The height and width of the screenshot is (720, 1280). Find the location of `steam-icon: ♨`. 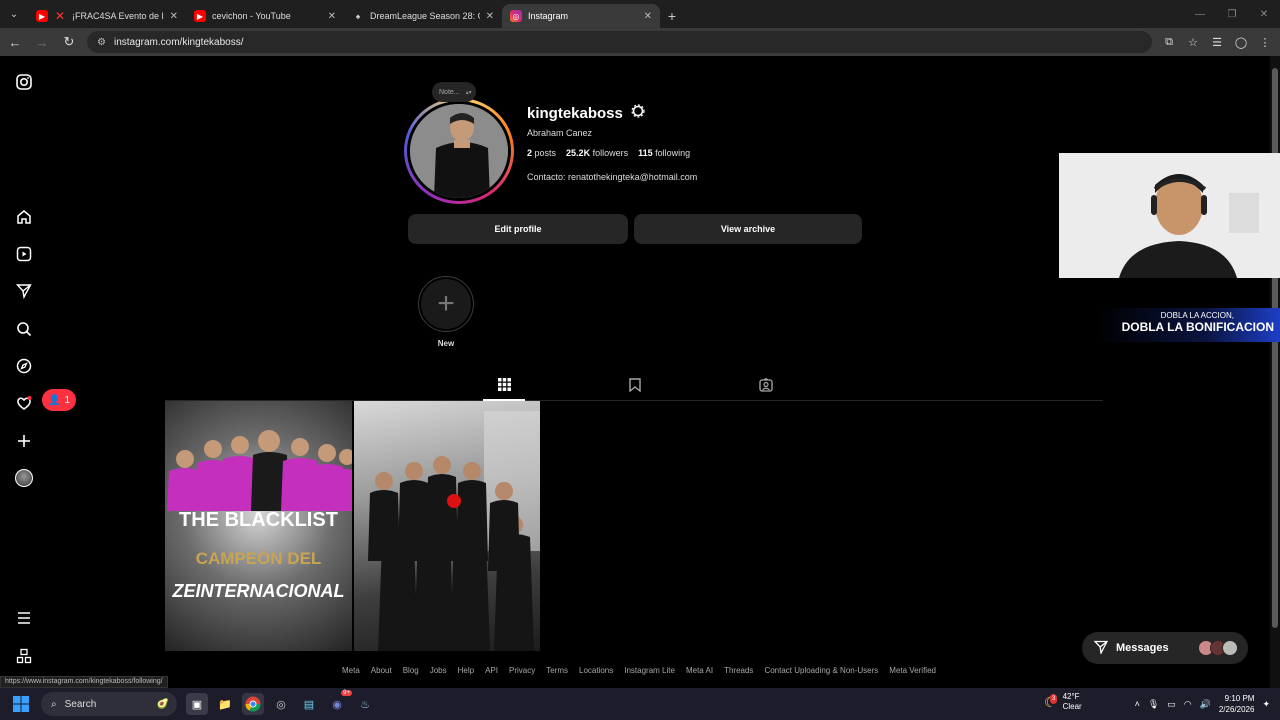

steam-icon: ♨ is located at coordinates (365, 704).